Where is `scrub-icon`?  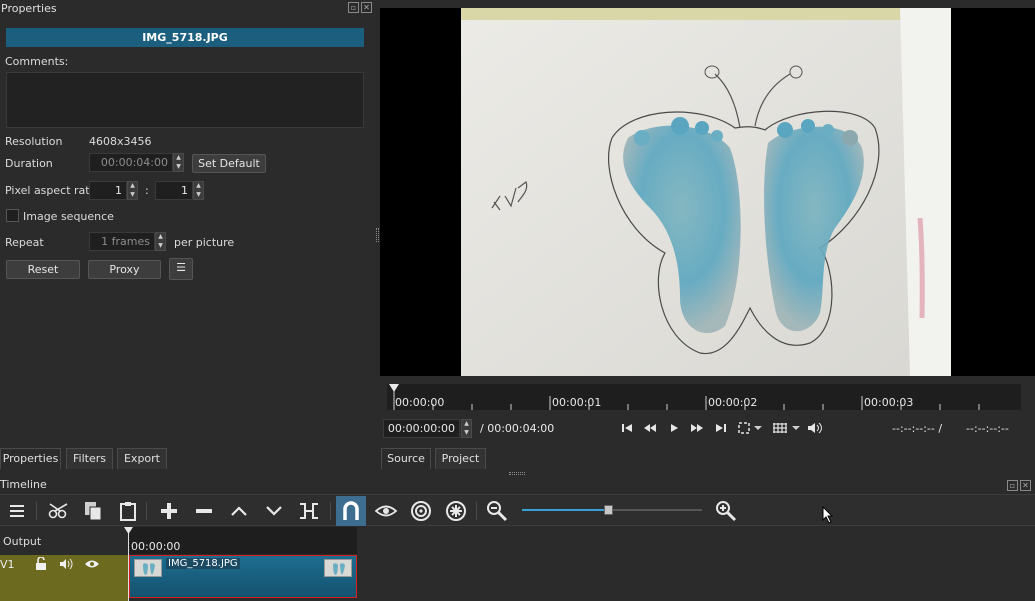 scrub-icon is located at coordinates (386, 511).